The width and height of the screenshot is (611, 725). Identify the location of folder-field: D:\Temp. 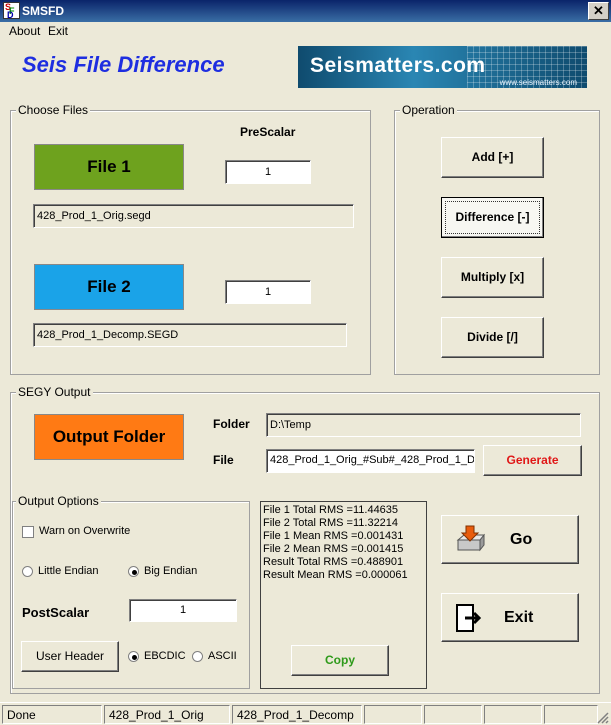
(423, 425).